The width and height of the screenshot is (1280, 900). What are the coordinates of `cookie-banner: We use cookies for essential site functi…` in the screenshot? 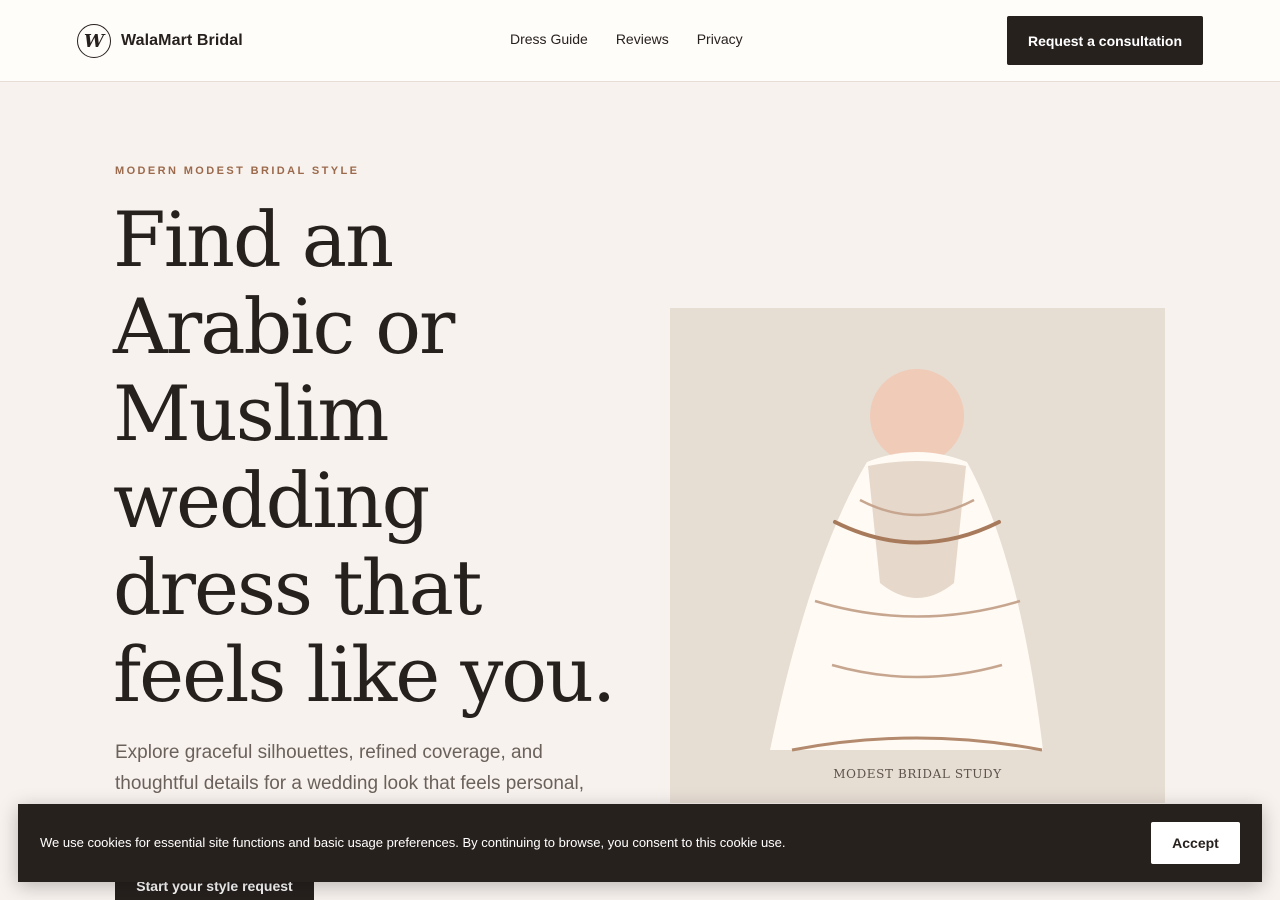 It's located at (640, 843).